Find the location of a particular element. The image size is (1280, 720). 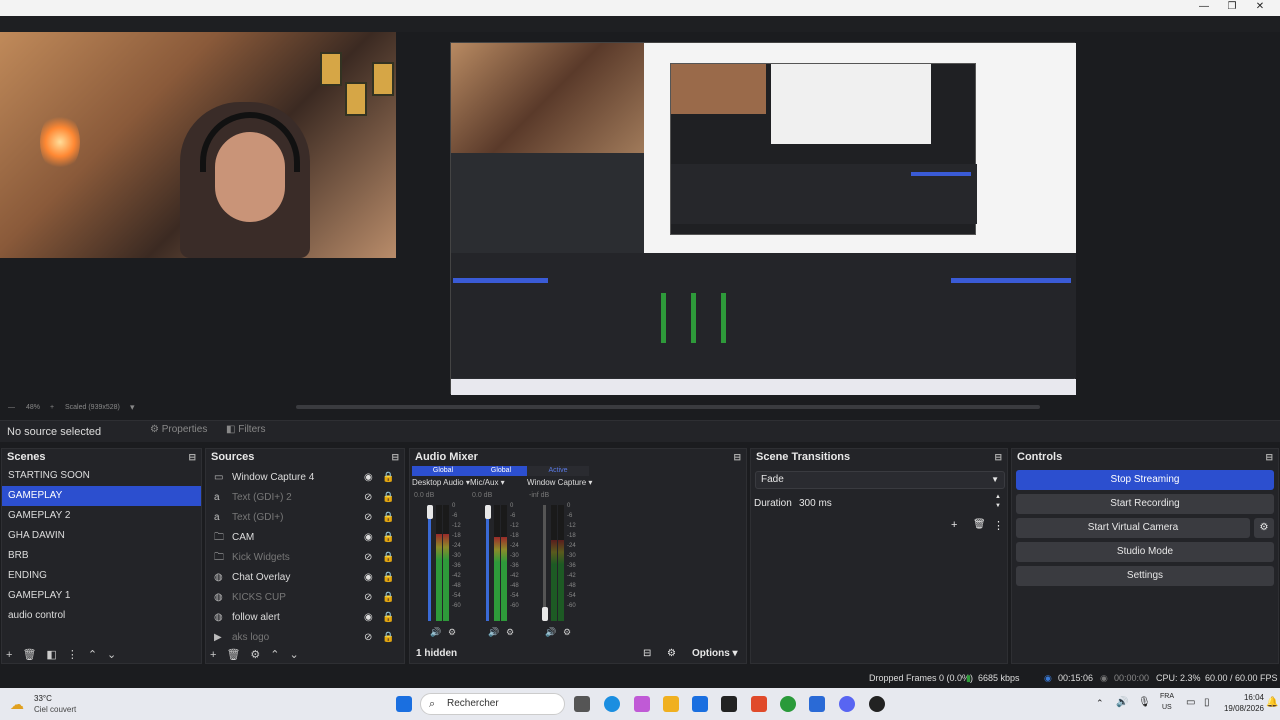

lang-top: FRA is located at coordinates (1167, 696).